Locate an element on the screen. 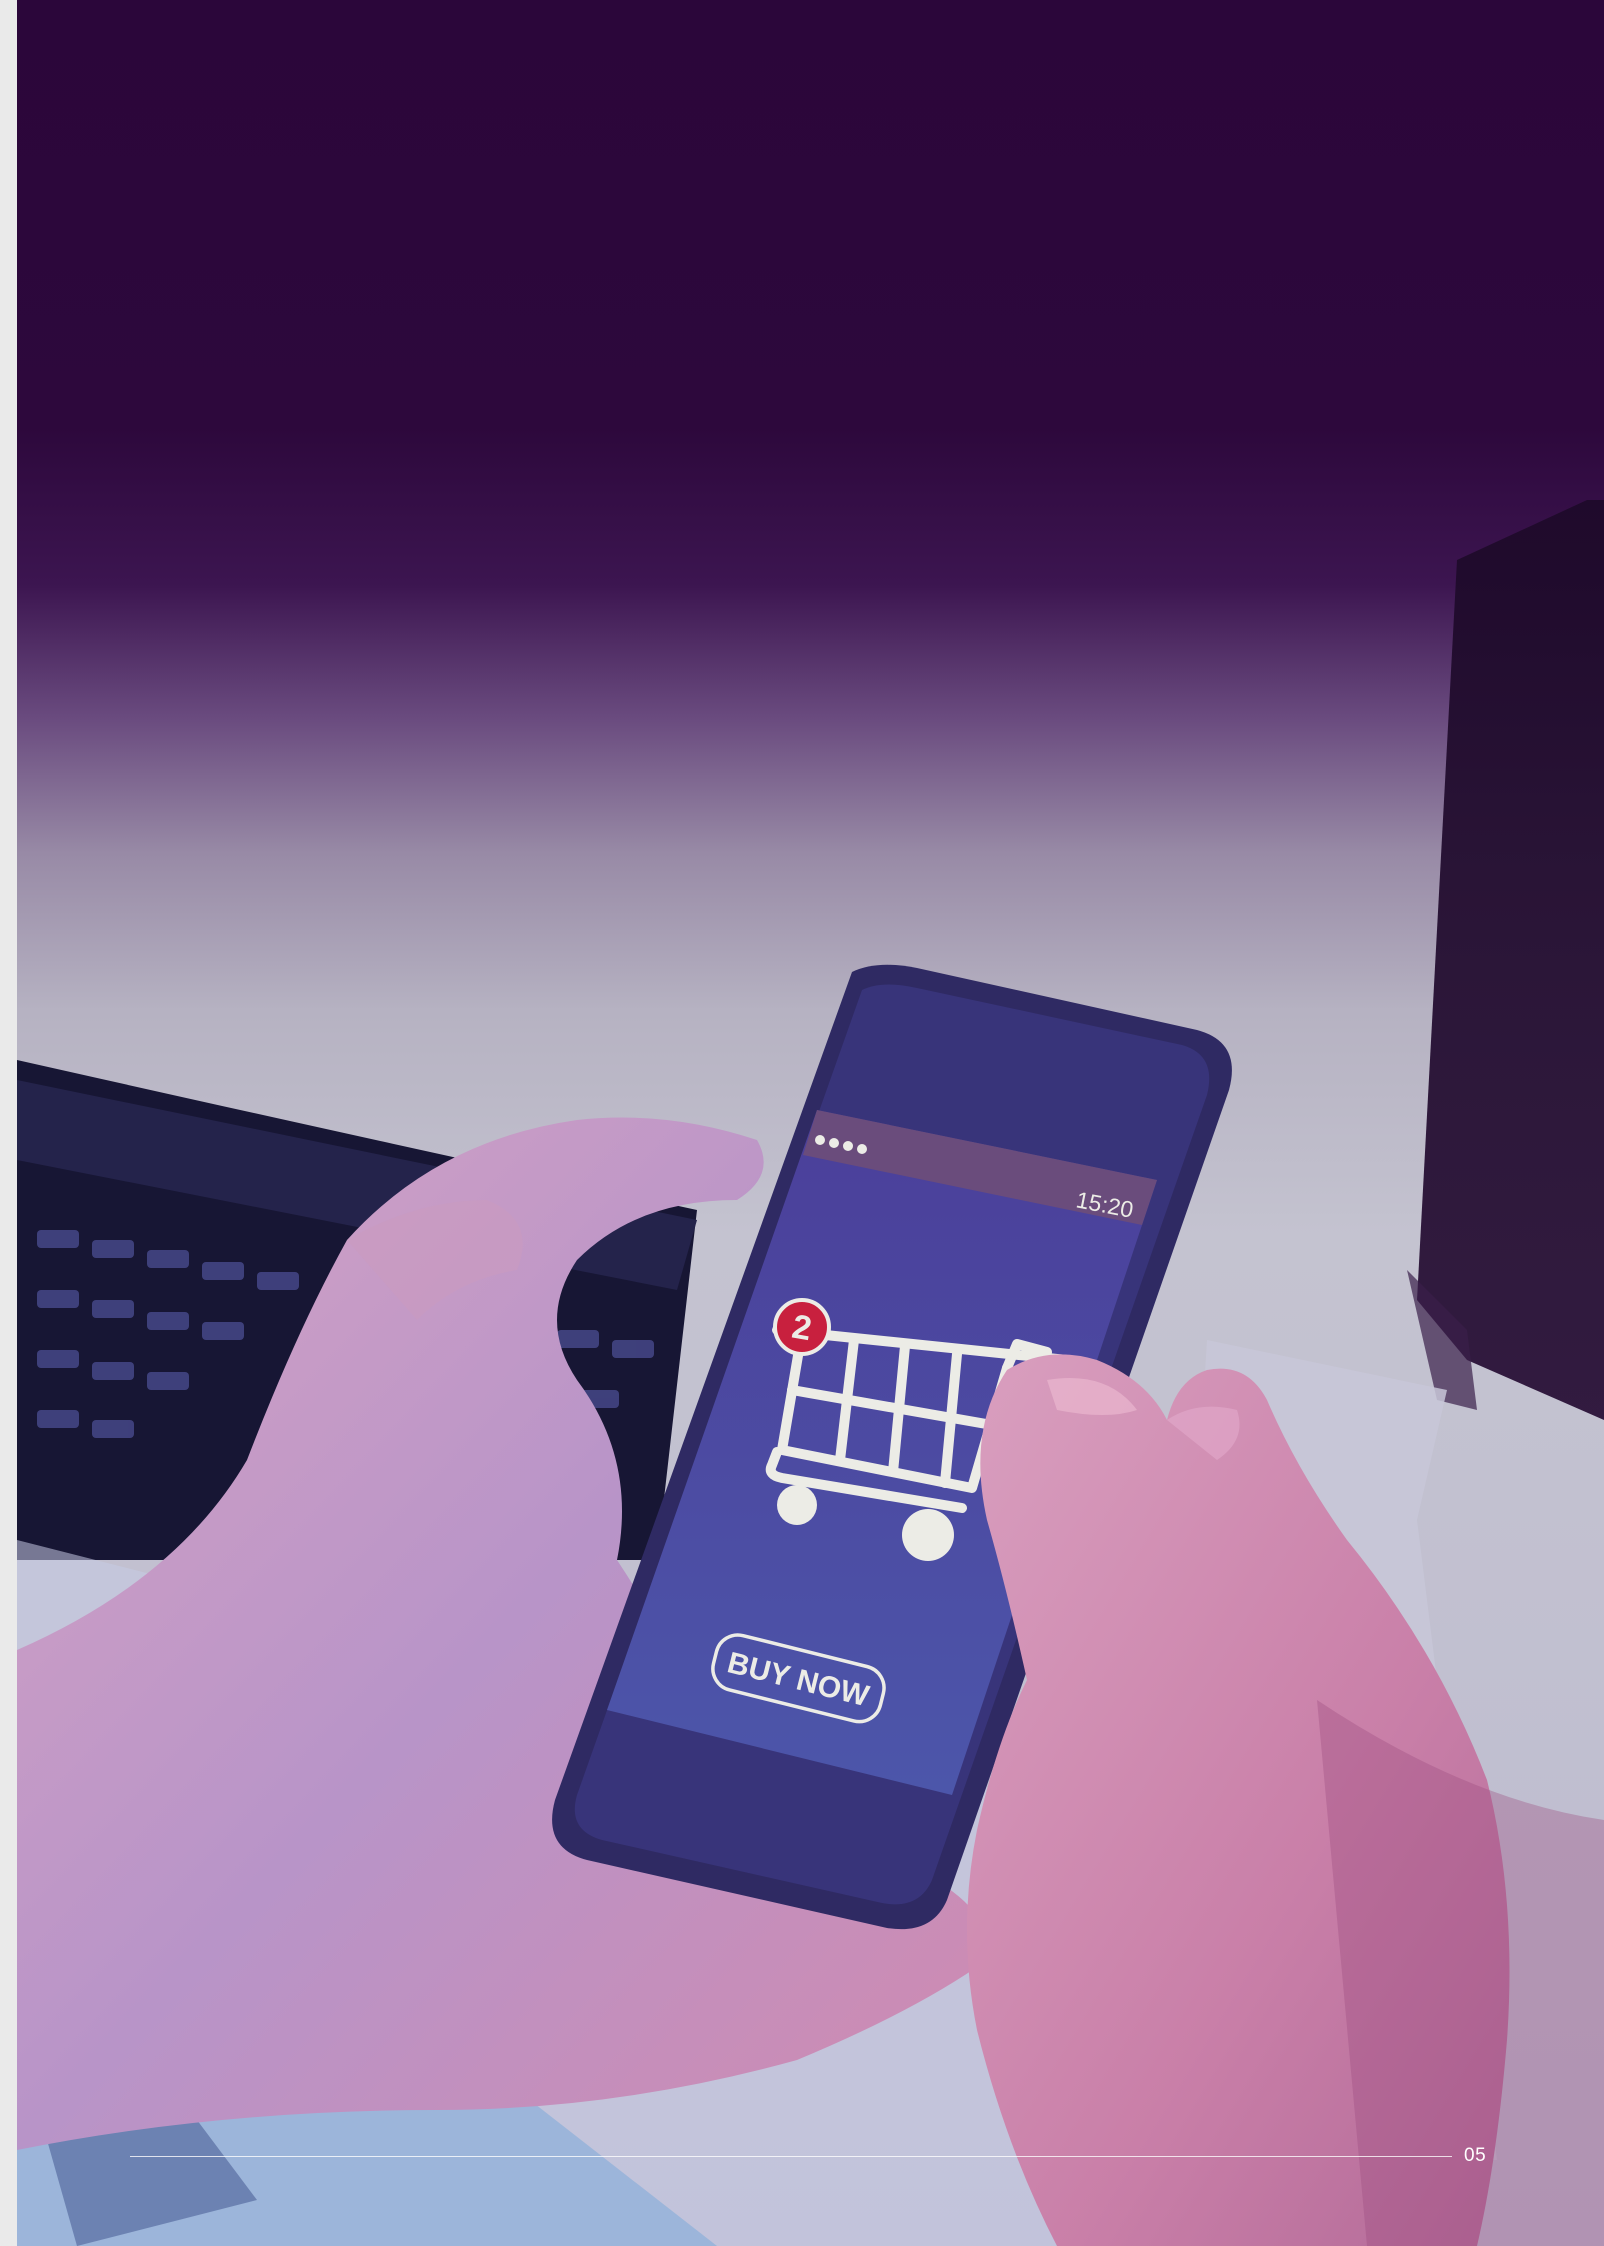  footer-rule is located at coordinates (791, 2156).